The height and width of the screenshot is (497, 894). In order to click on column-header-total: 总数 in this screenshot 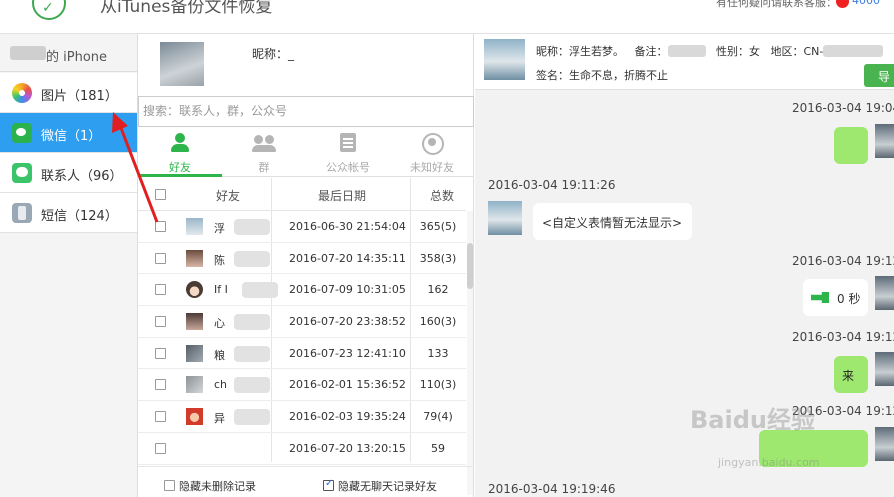, I will do `click(442, 195)`.